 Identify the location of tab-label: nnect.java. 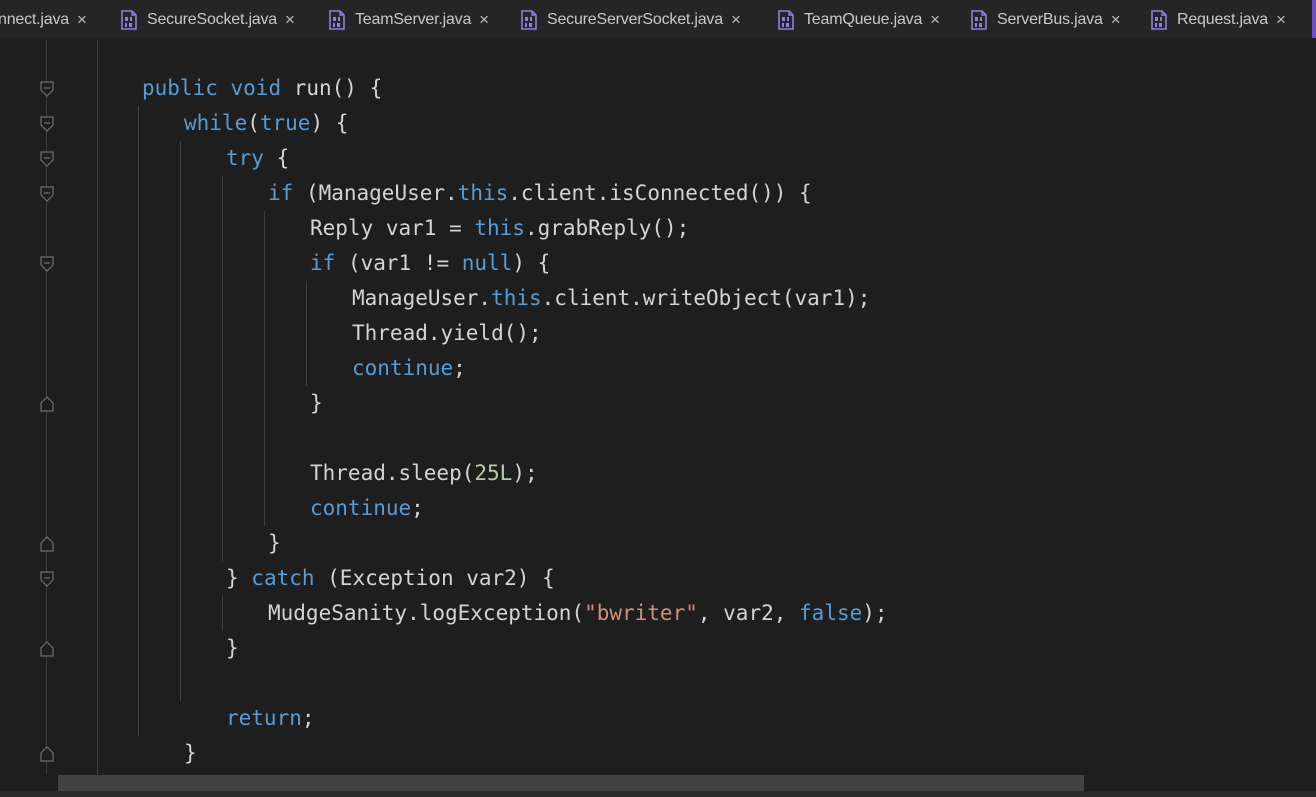
(34, 19).